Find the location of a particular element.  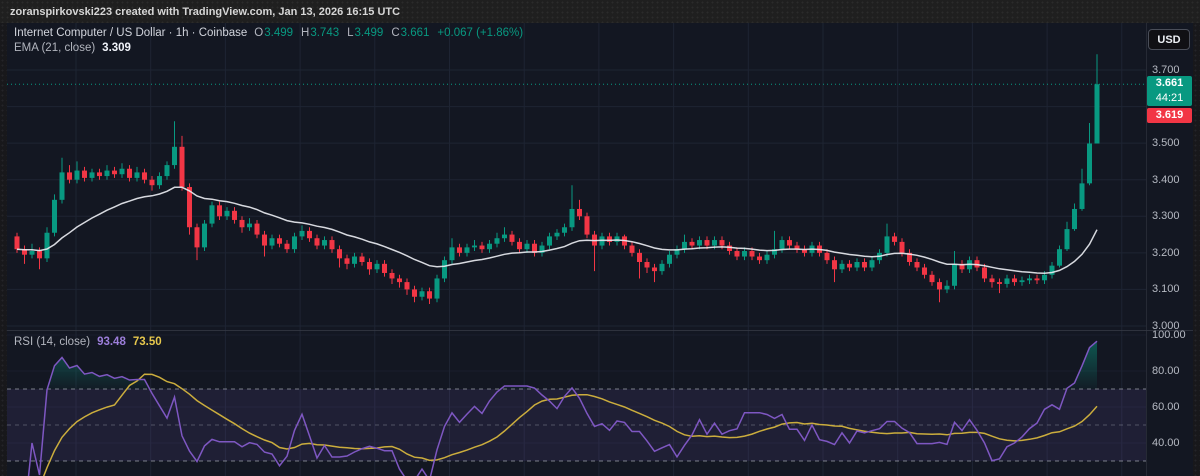

high-value: 3.743 is located at coordinates (325, 33).